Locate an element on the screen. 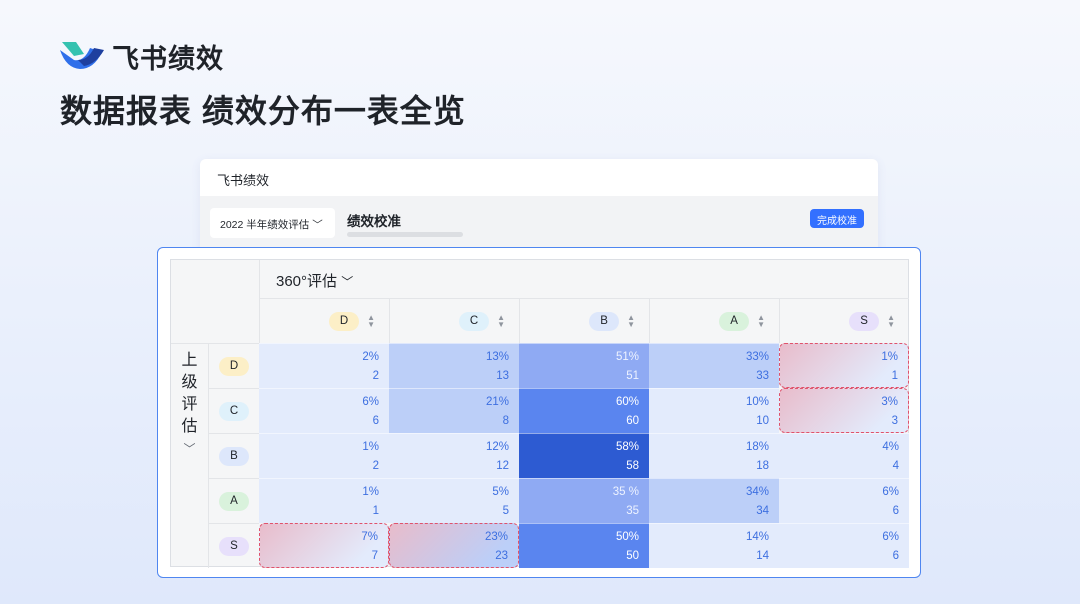  table-cell: 35 % 35 is located at coordinates (584, 500).